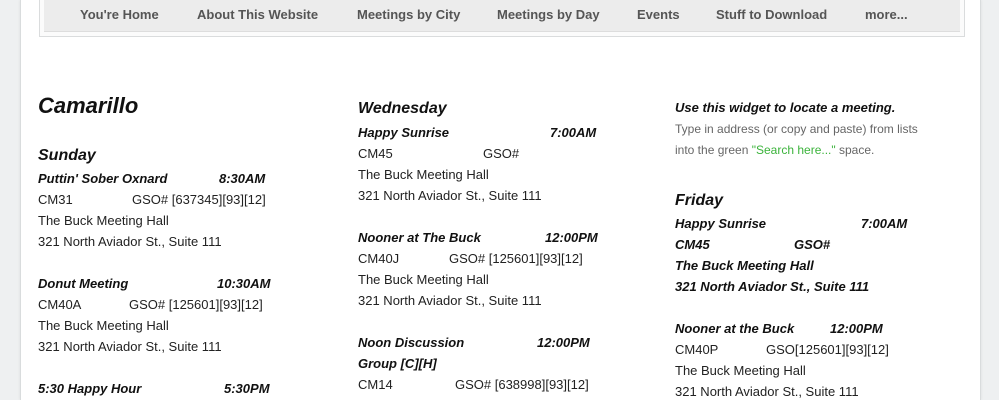 This screenshot has height=400, width=999. Describe the element at coordinates (522, 384) in the screenshot. I see `meeting-gso: GSO# [638998][93][12]` at that location.